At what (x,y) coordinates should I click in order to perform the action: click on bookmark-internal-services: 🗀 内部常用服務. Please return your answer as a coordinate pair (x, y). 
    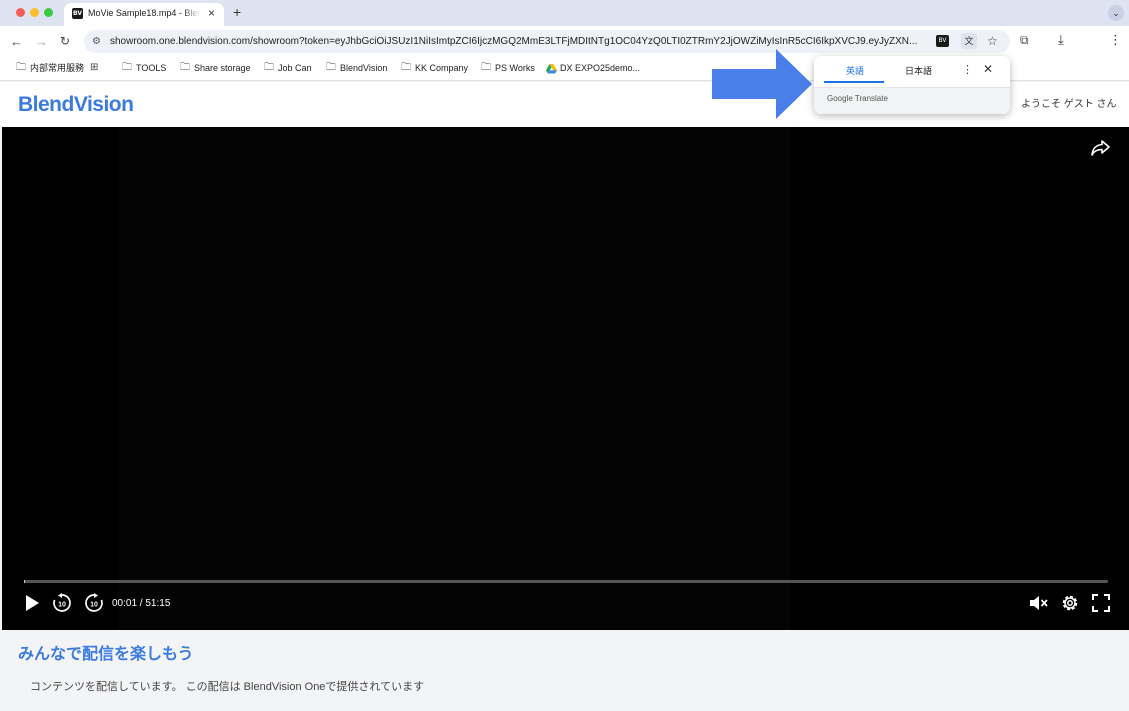
    Looking at the image, I should click on (50, 68).